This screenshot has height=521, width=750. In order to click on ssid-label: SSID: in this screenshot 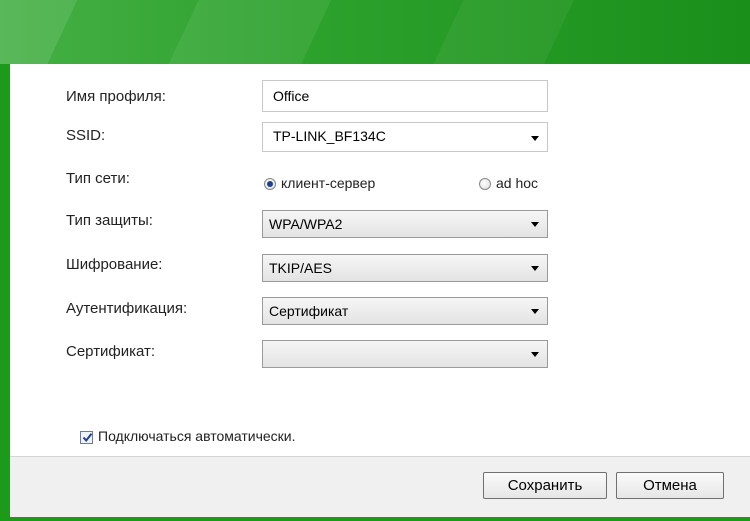, I will do `click(86, 135)`.